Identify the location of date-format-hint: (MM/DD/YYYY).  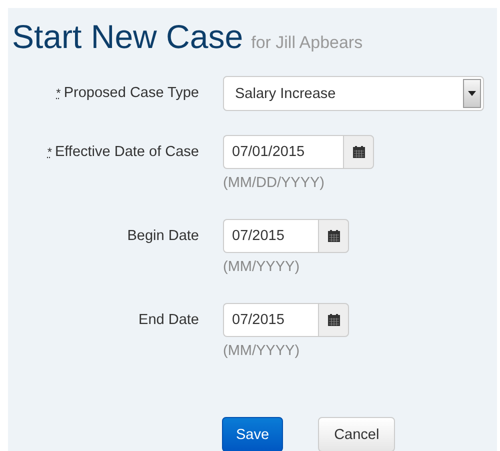
(274, 183).